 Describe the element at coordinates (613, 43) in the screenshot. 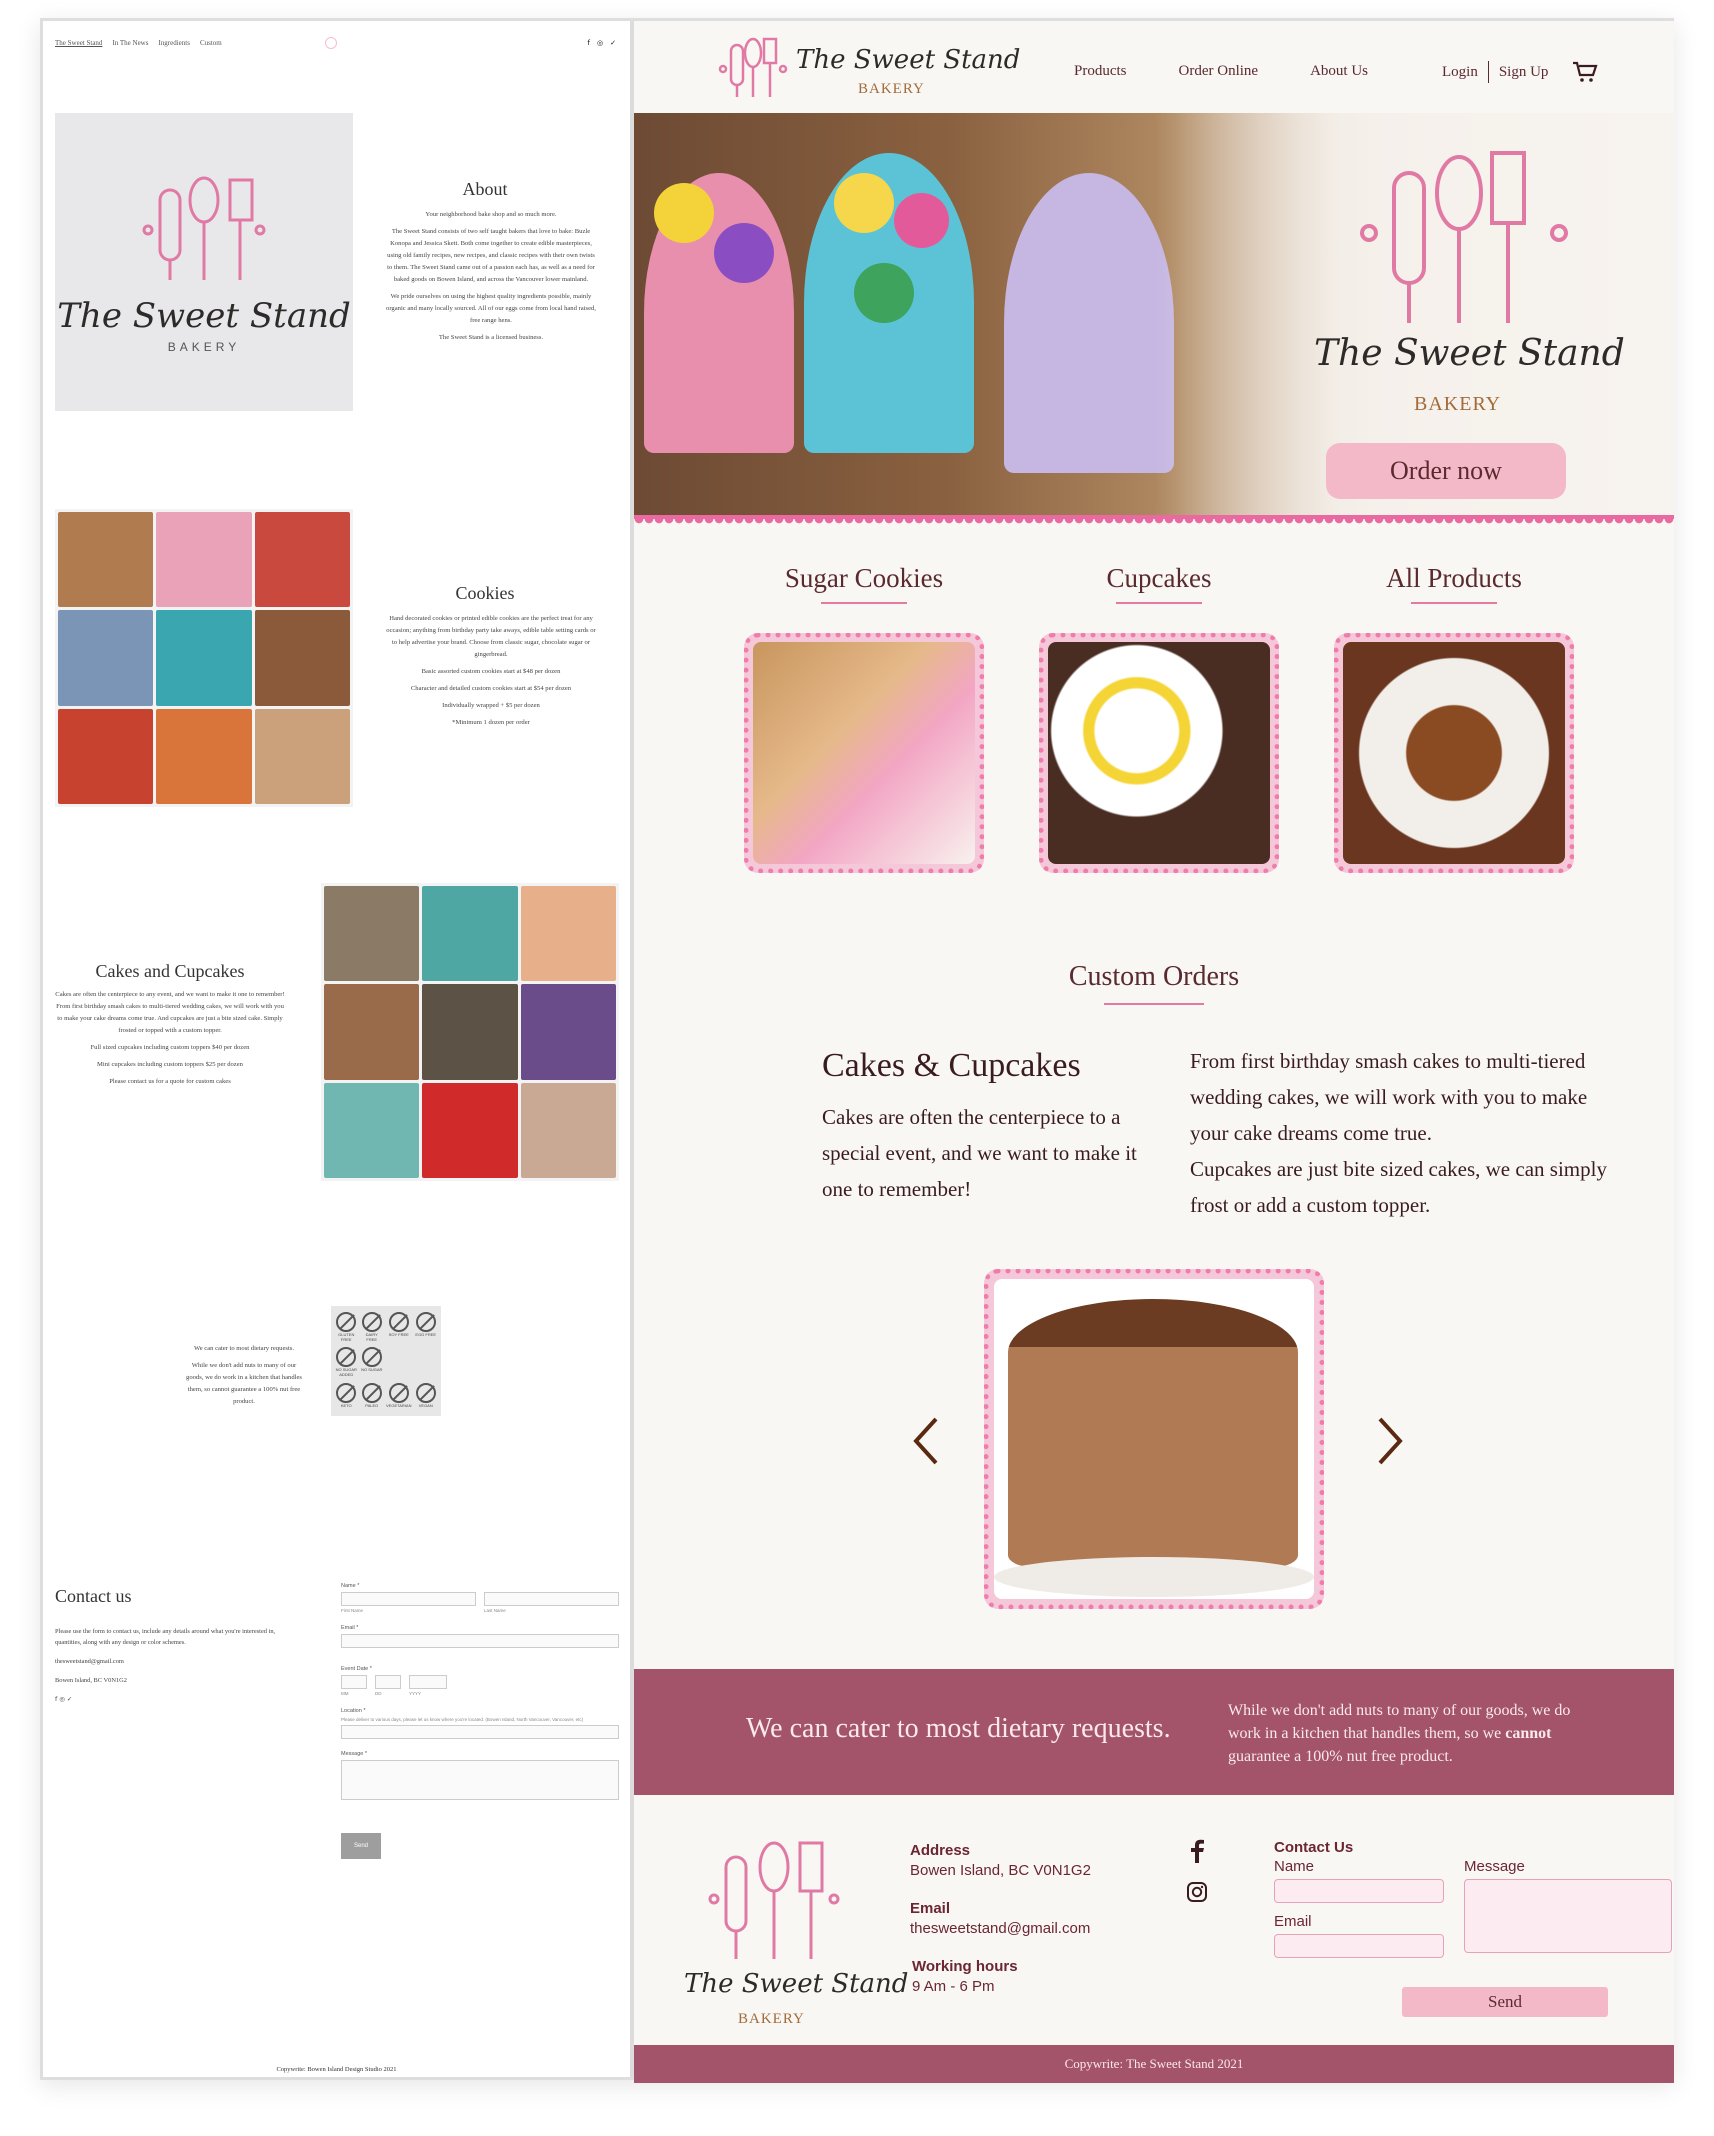

I see `twitter-icon: ✓` at that location.